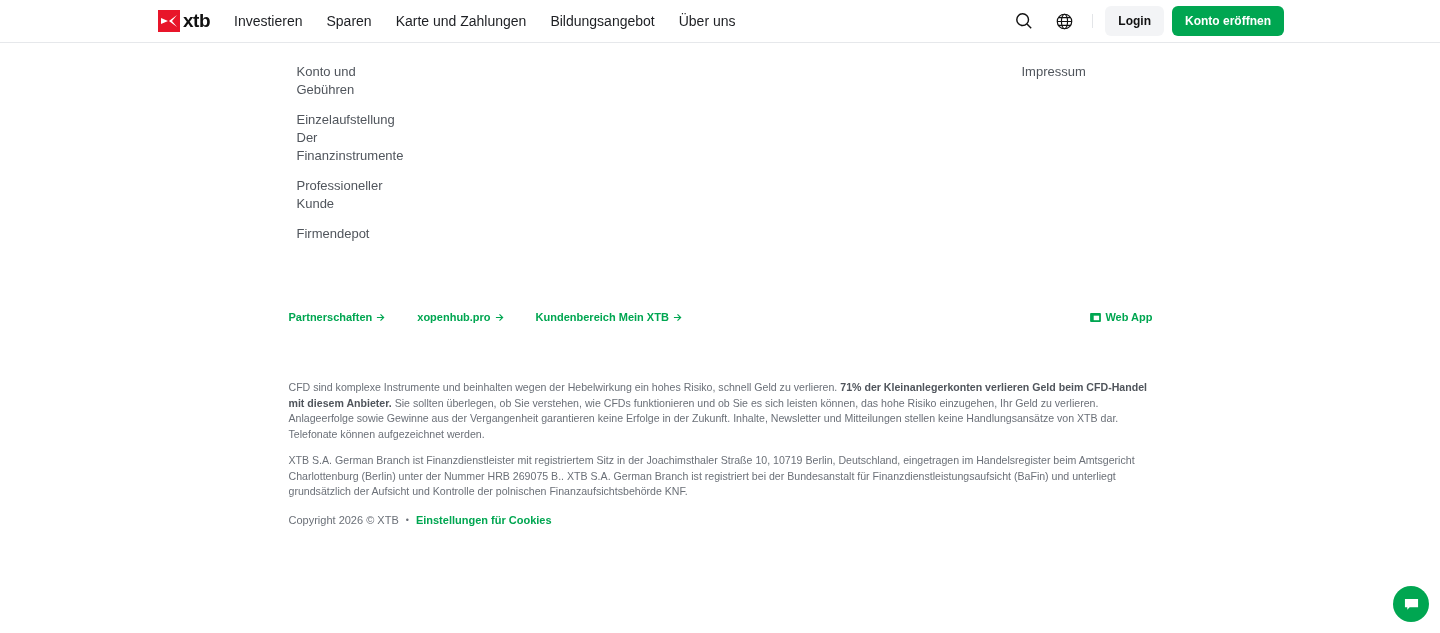 The width and height of the screenshot is (1440, 633). I want to click on copyright-text: Copyright 2026 © XTB, so click(343, 519).